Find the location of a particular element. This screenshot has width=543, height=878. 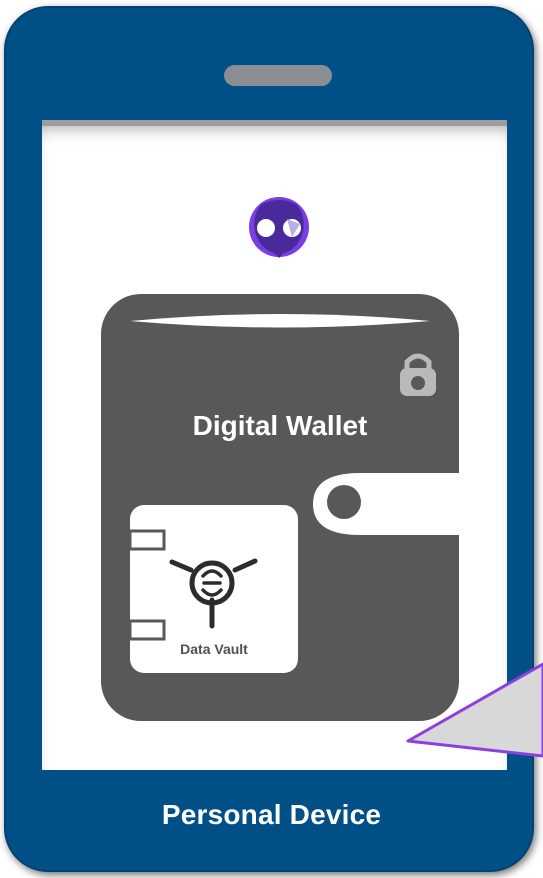

owl-logo-icon is located at coordinates (279, 227).